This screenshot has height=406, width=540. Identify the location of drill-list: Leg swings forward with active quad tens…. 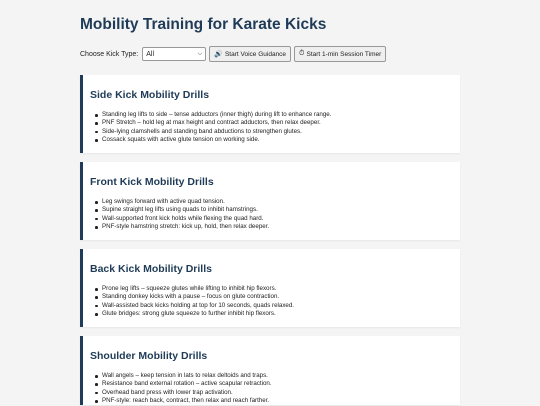
(181, 215).